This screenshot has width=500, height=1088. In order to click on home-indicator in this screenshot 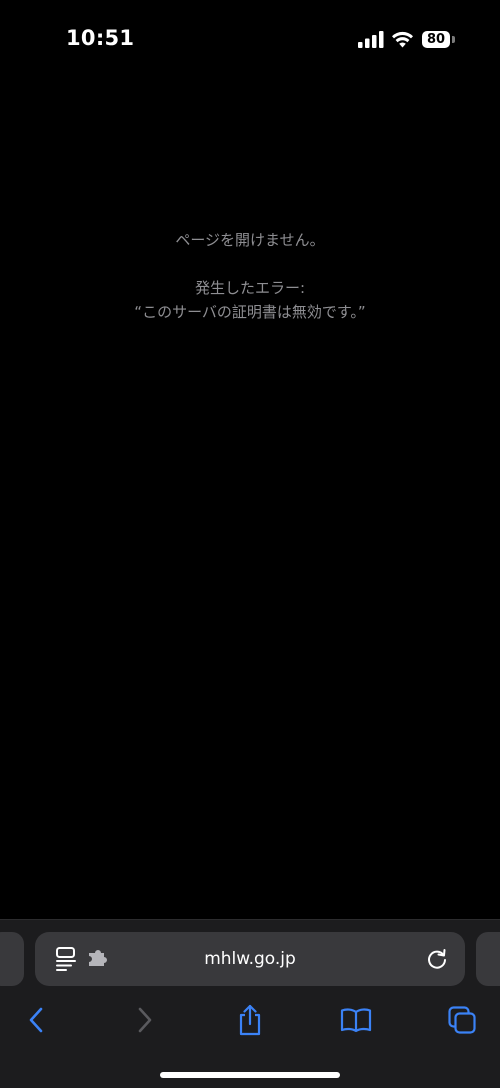, I will do `click(250, 1075)`.